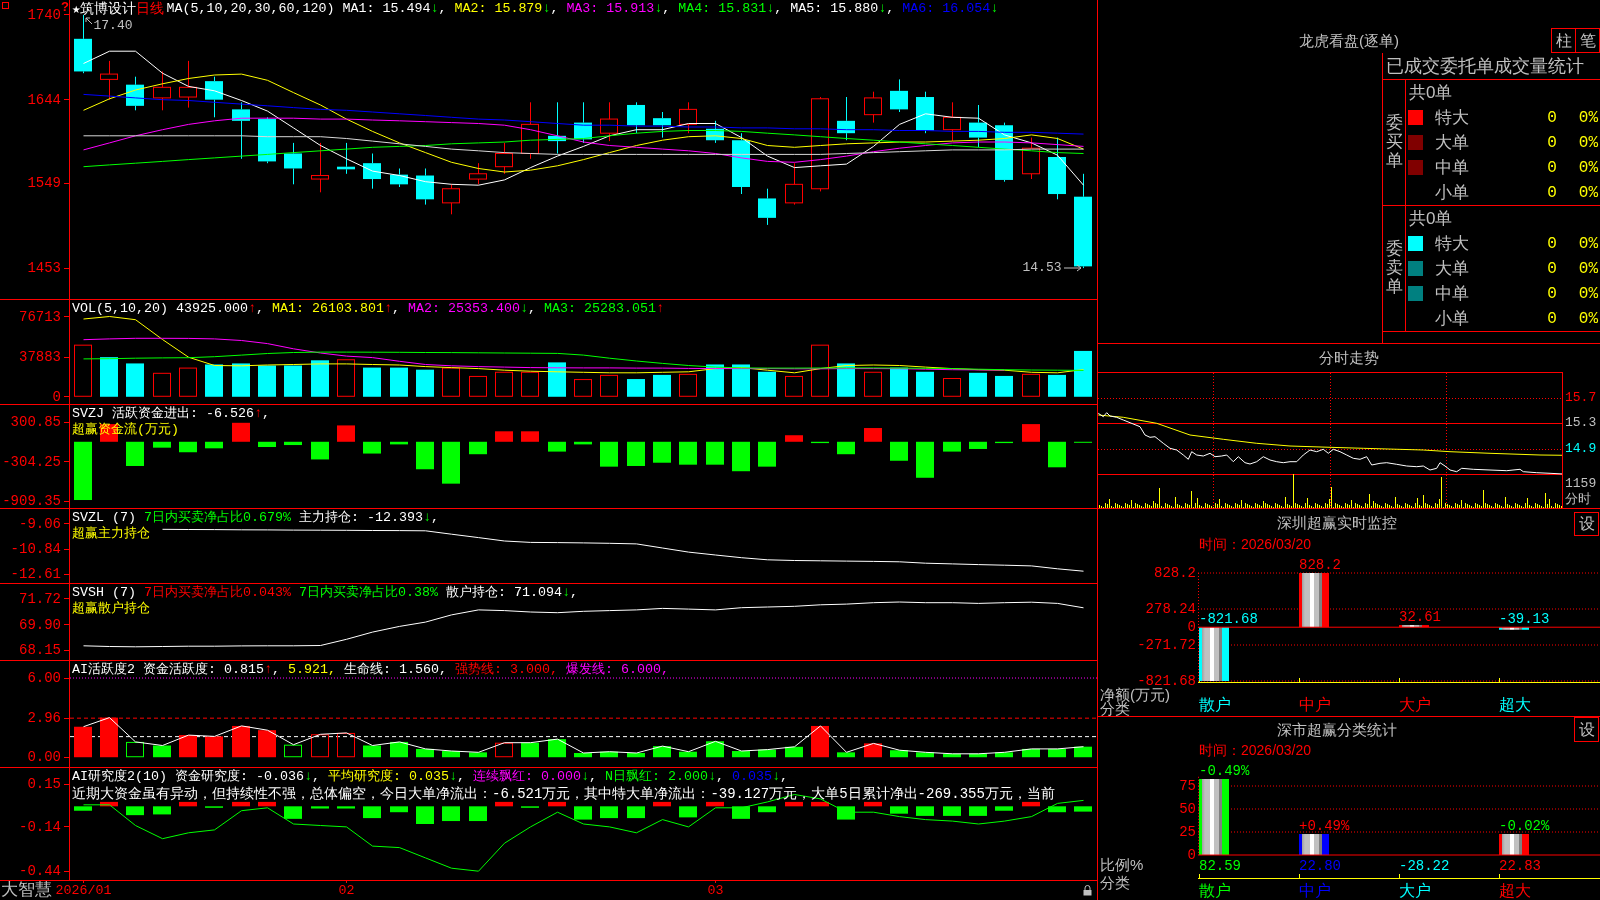 The height and width of the screenshot is (900, 1600). I want to click on axis-label: 68.15, so click(40, 650).